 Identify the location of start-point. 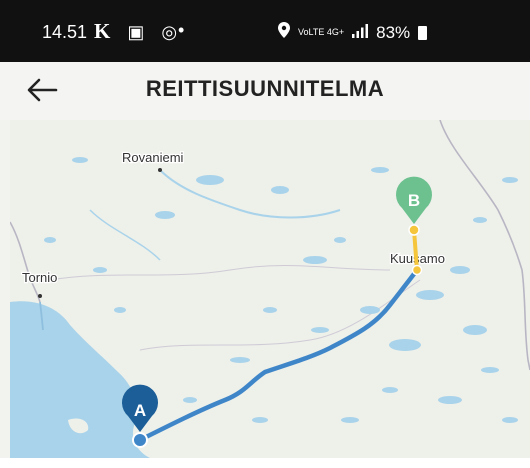
(140, 440).